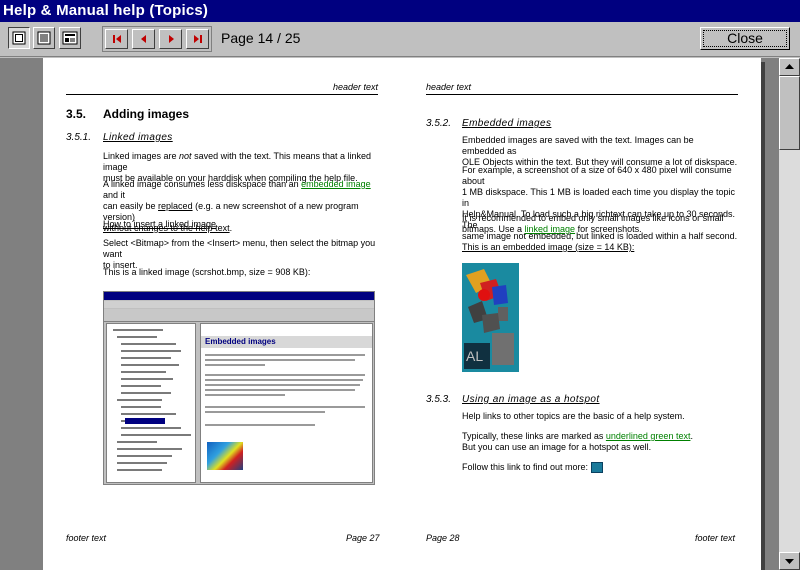 The width and height of the screenshot is (800, 570). What do you see at coordinates (490, 317) in the screenshot?
I see `embedded-image-picture: AL` at bounding box center [490, 317].